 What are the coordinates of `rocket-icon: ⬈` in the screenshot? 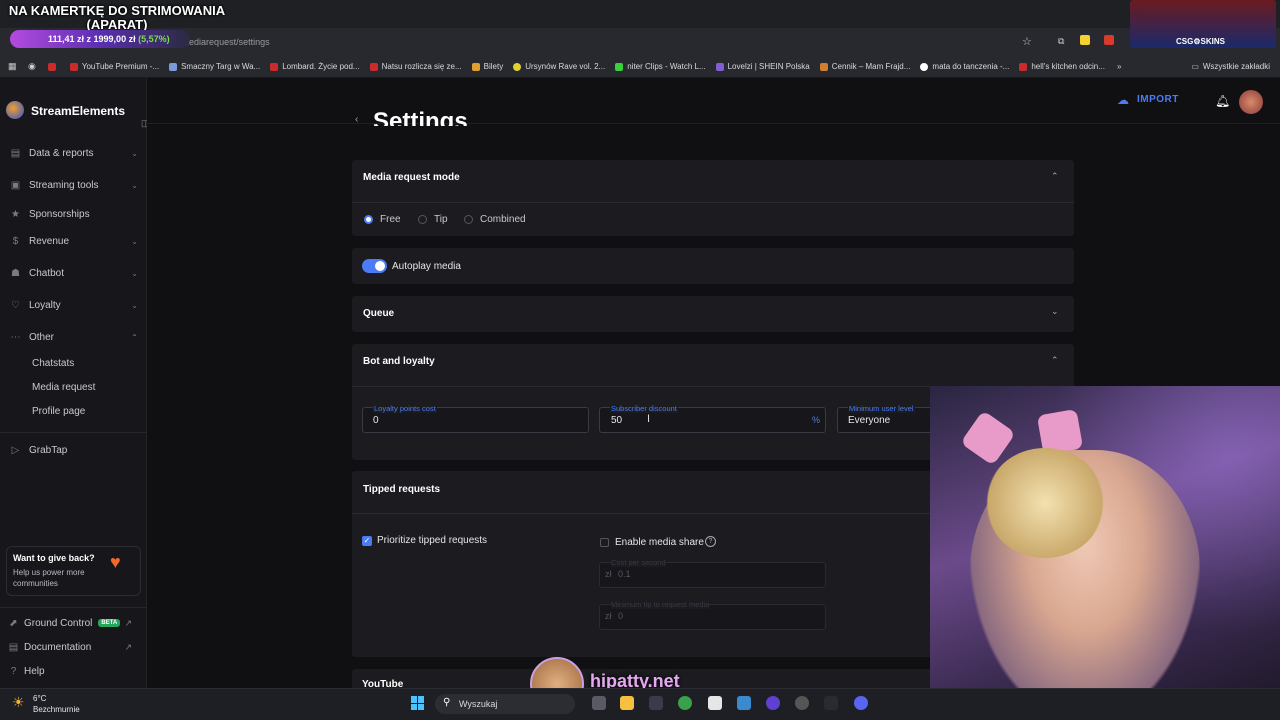 It's located at (13, 623).